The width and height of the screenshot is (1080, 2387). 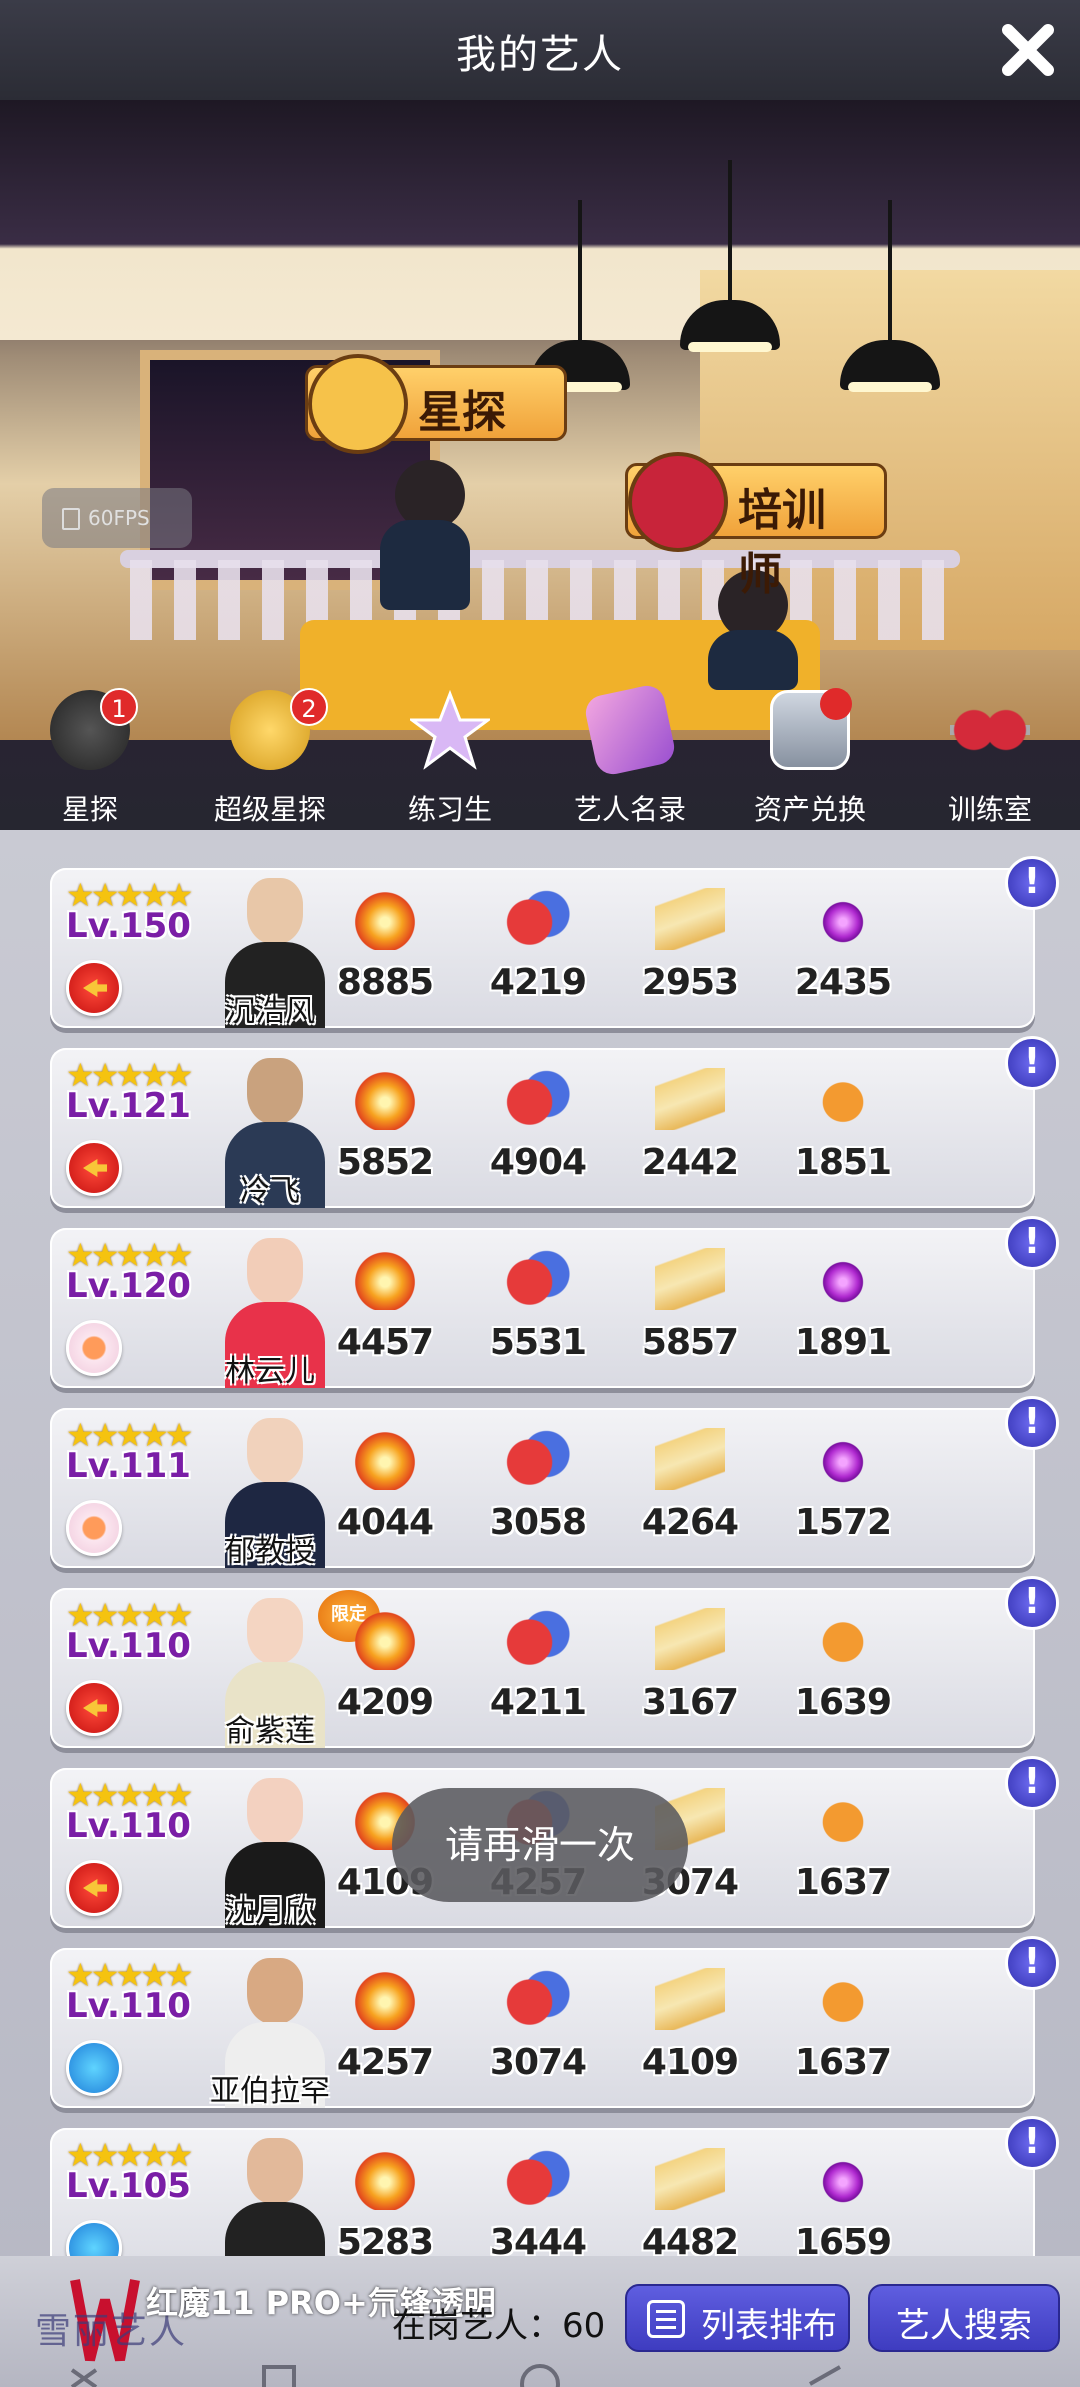 What do you see at coordinates (538, 1522) in the screenshot?
I see `stat-value: 3058` at bounding box center [538, 1522].